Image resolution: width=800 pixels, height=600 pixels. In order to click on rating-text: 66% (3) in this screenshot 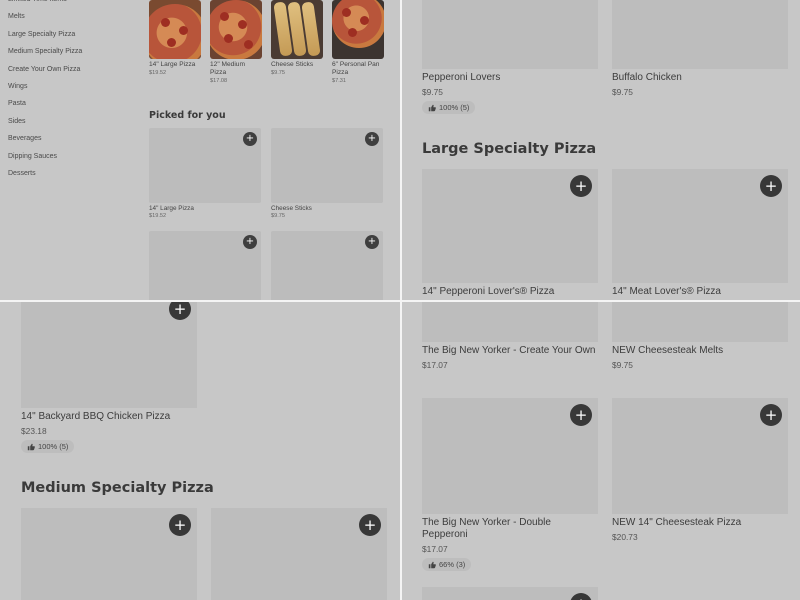, I will do `click(452, 564)`.